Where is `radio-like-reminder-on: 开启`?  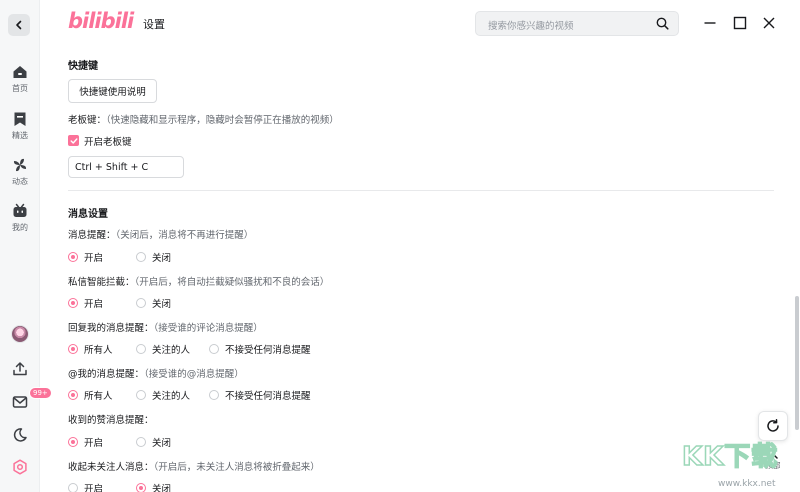 radio-like-reminder-on: 开启 is located at coordinates (85, 442).